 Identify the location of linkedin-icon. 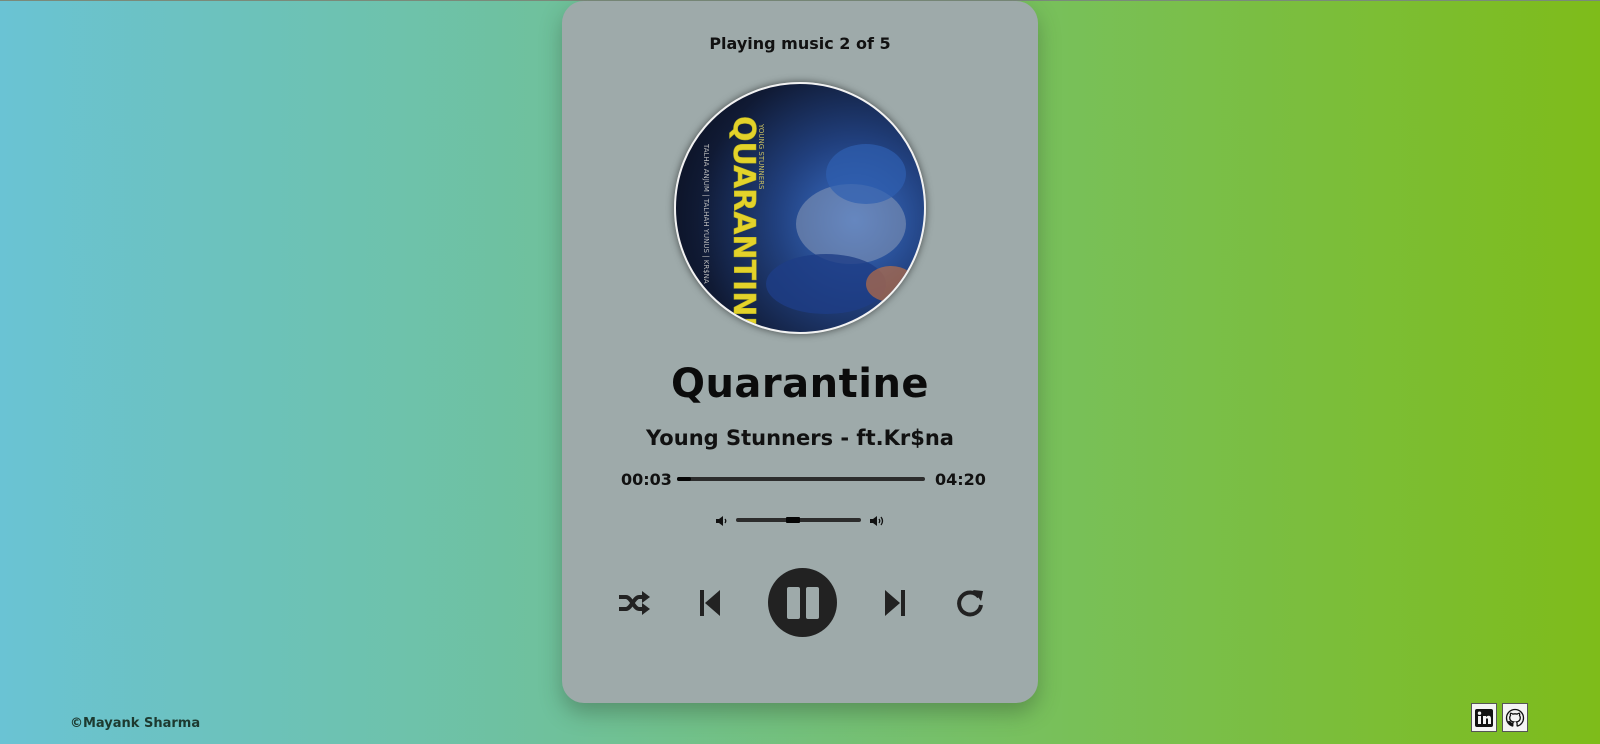
(1484, 717).